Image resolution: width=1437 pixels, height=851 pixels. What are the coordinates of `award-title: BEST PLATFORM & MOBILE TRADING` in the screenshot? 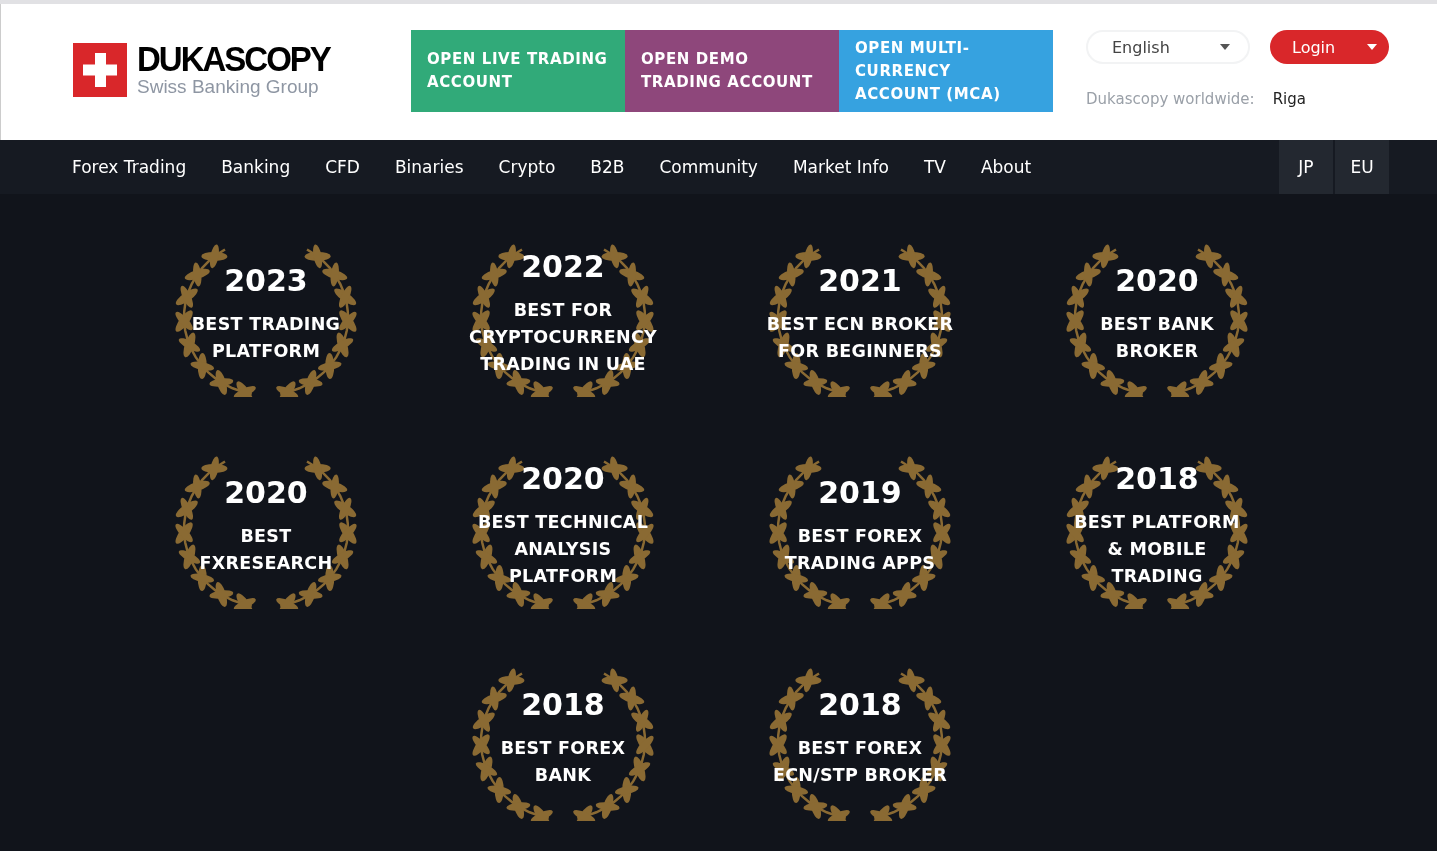 It's located at (1157, 549).